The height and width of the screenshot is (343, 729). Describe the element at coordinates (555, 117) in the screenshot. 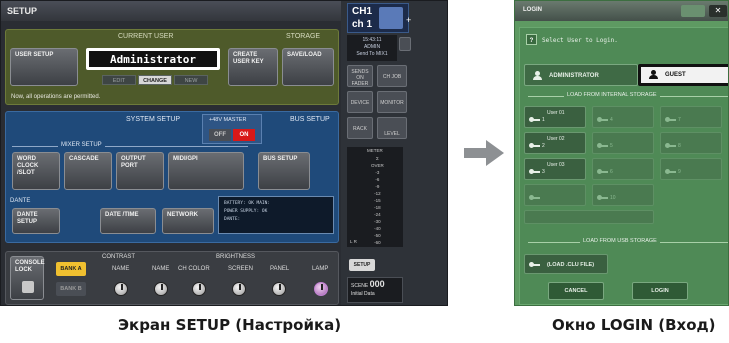

I see `user-slot-1: 1 User 01` at that location.